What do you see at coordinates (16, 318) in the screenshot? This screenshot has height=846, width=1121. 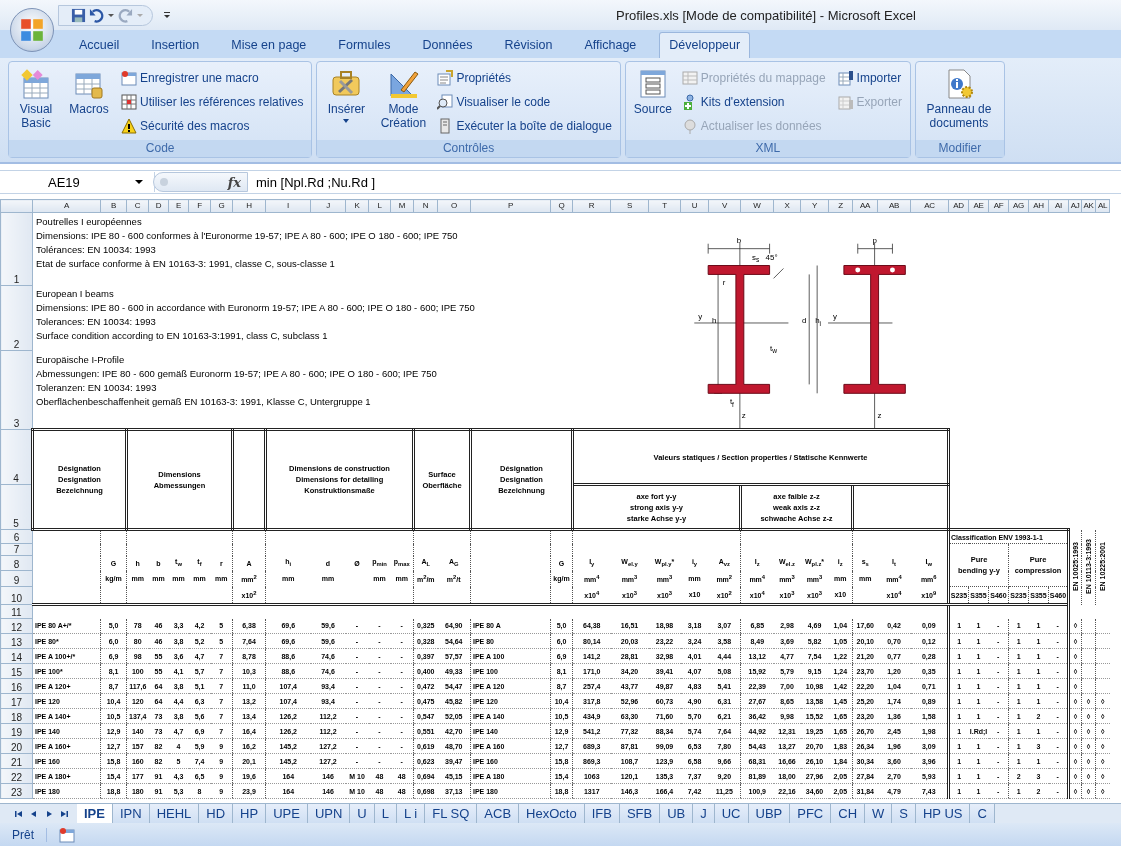 I see `row-header: 2` at bounding box center [16, 318].